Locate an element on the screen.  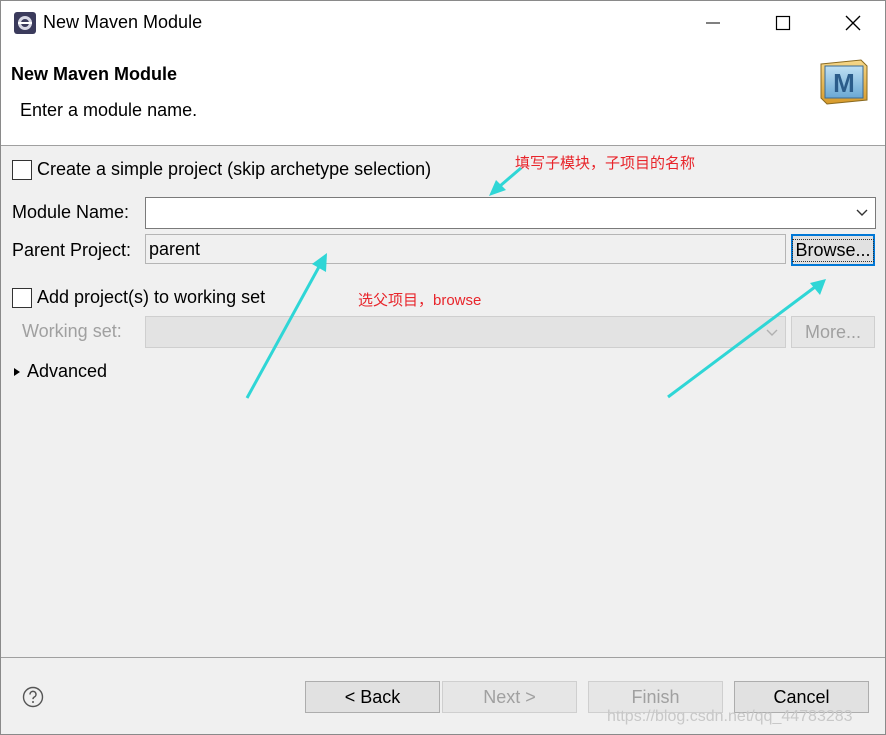
page-description: Enter a module name. is located at coordinates (109, 110).